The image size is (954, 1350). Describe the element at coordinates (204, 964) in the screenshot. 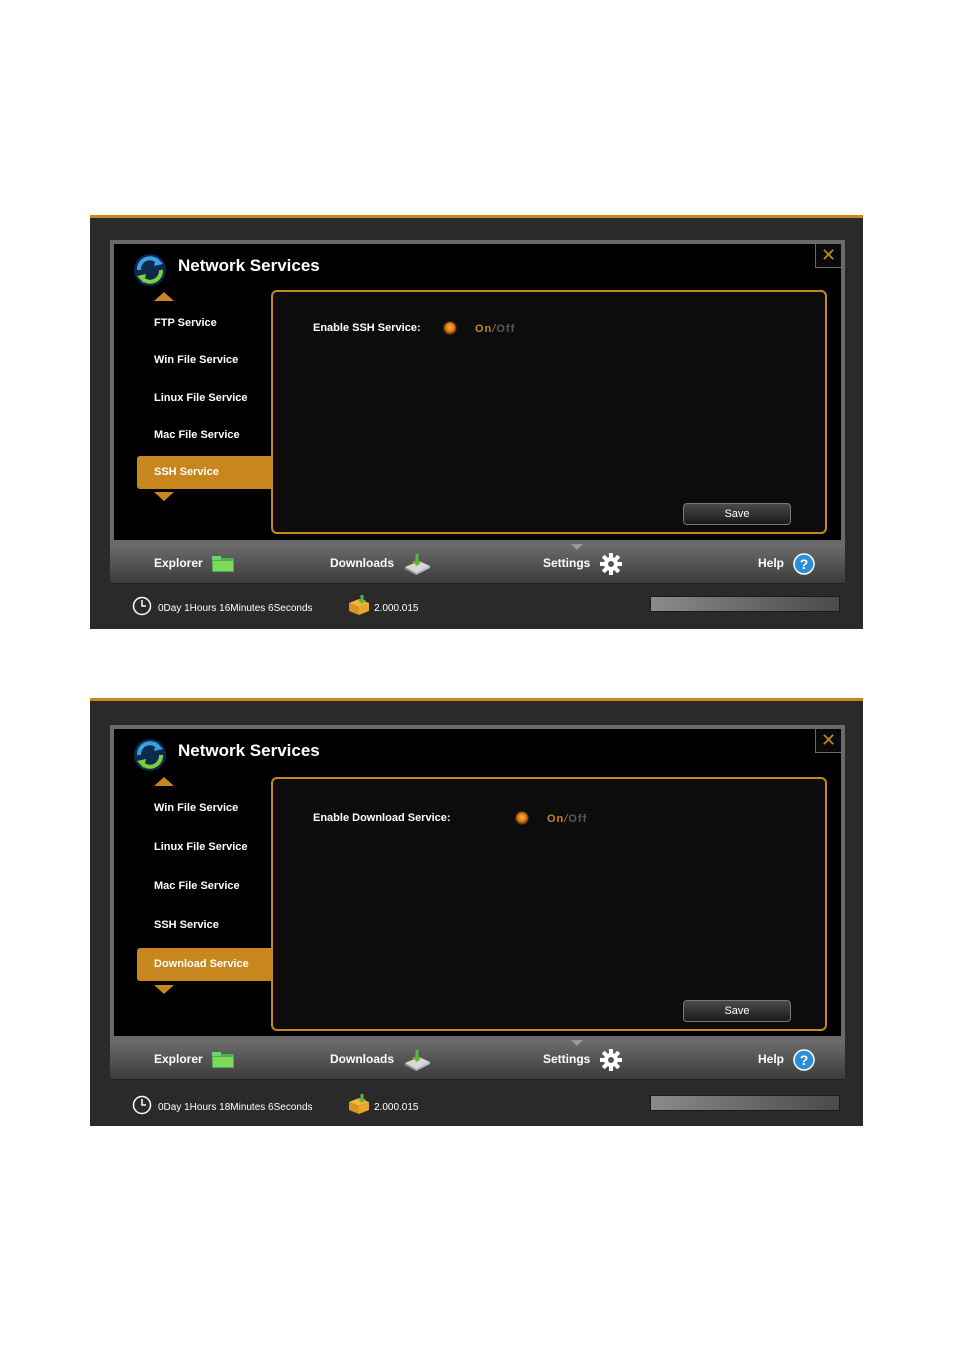

I see `sidebar-item-download: Download Service` at that location.